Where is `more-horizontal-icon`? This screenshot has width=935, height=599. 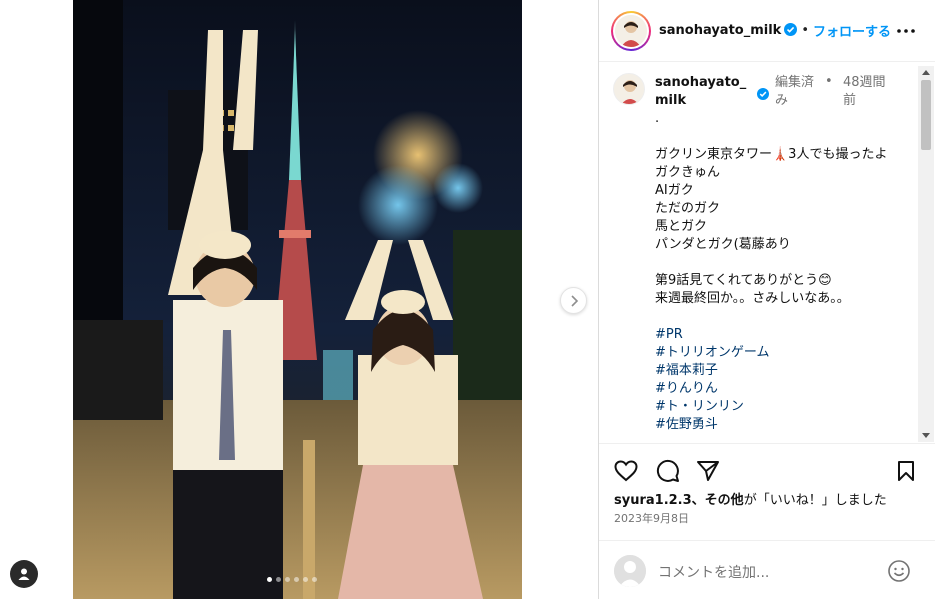 more-horizontal-icon is located at coordinates (906, 31).